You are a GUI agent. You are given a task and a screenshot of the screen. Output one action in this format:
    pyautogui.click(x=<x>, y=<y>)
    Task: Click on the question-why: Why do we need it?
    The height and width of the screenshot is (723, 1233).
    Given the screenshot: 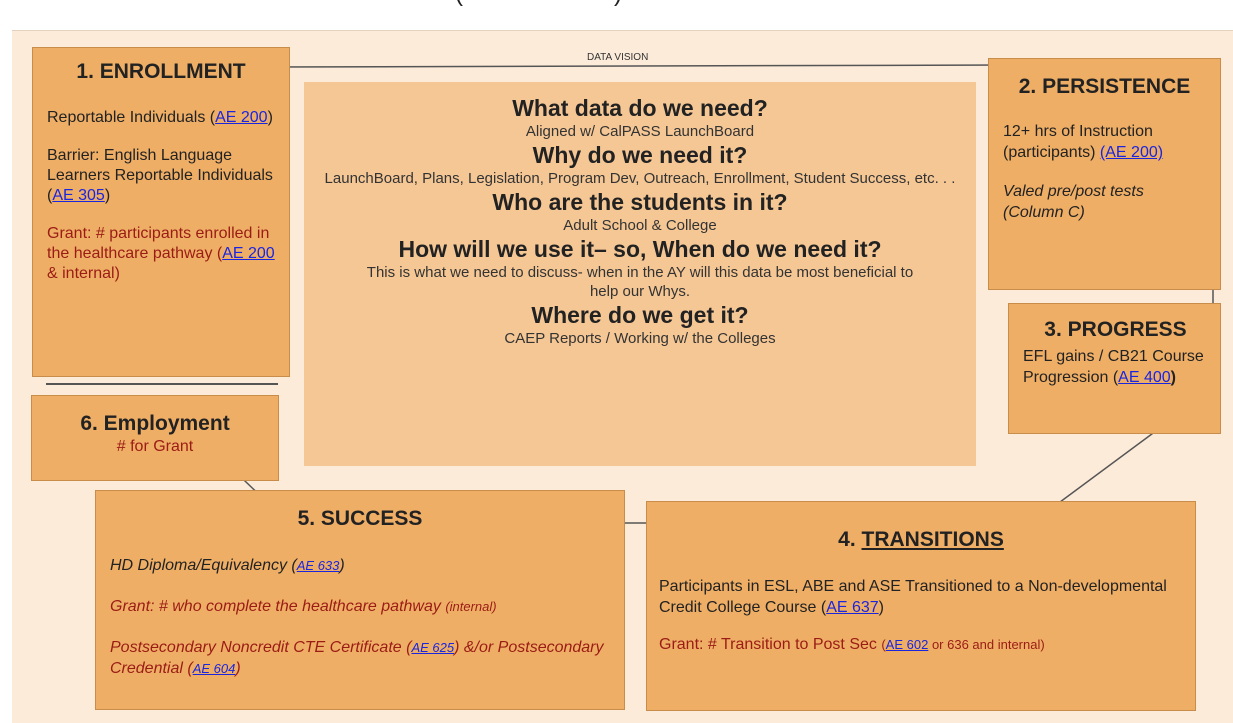 What is the action you would take?
    pyautogui.click(x=640, y=155)
    